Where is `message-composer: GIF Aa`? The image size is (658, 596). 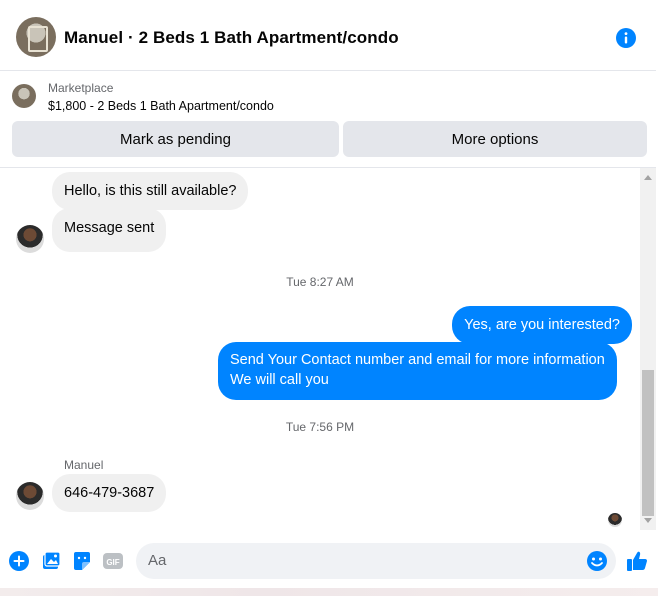 message-composer: GIF Aa is located at coordinates (329, 561).